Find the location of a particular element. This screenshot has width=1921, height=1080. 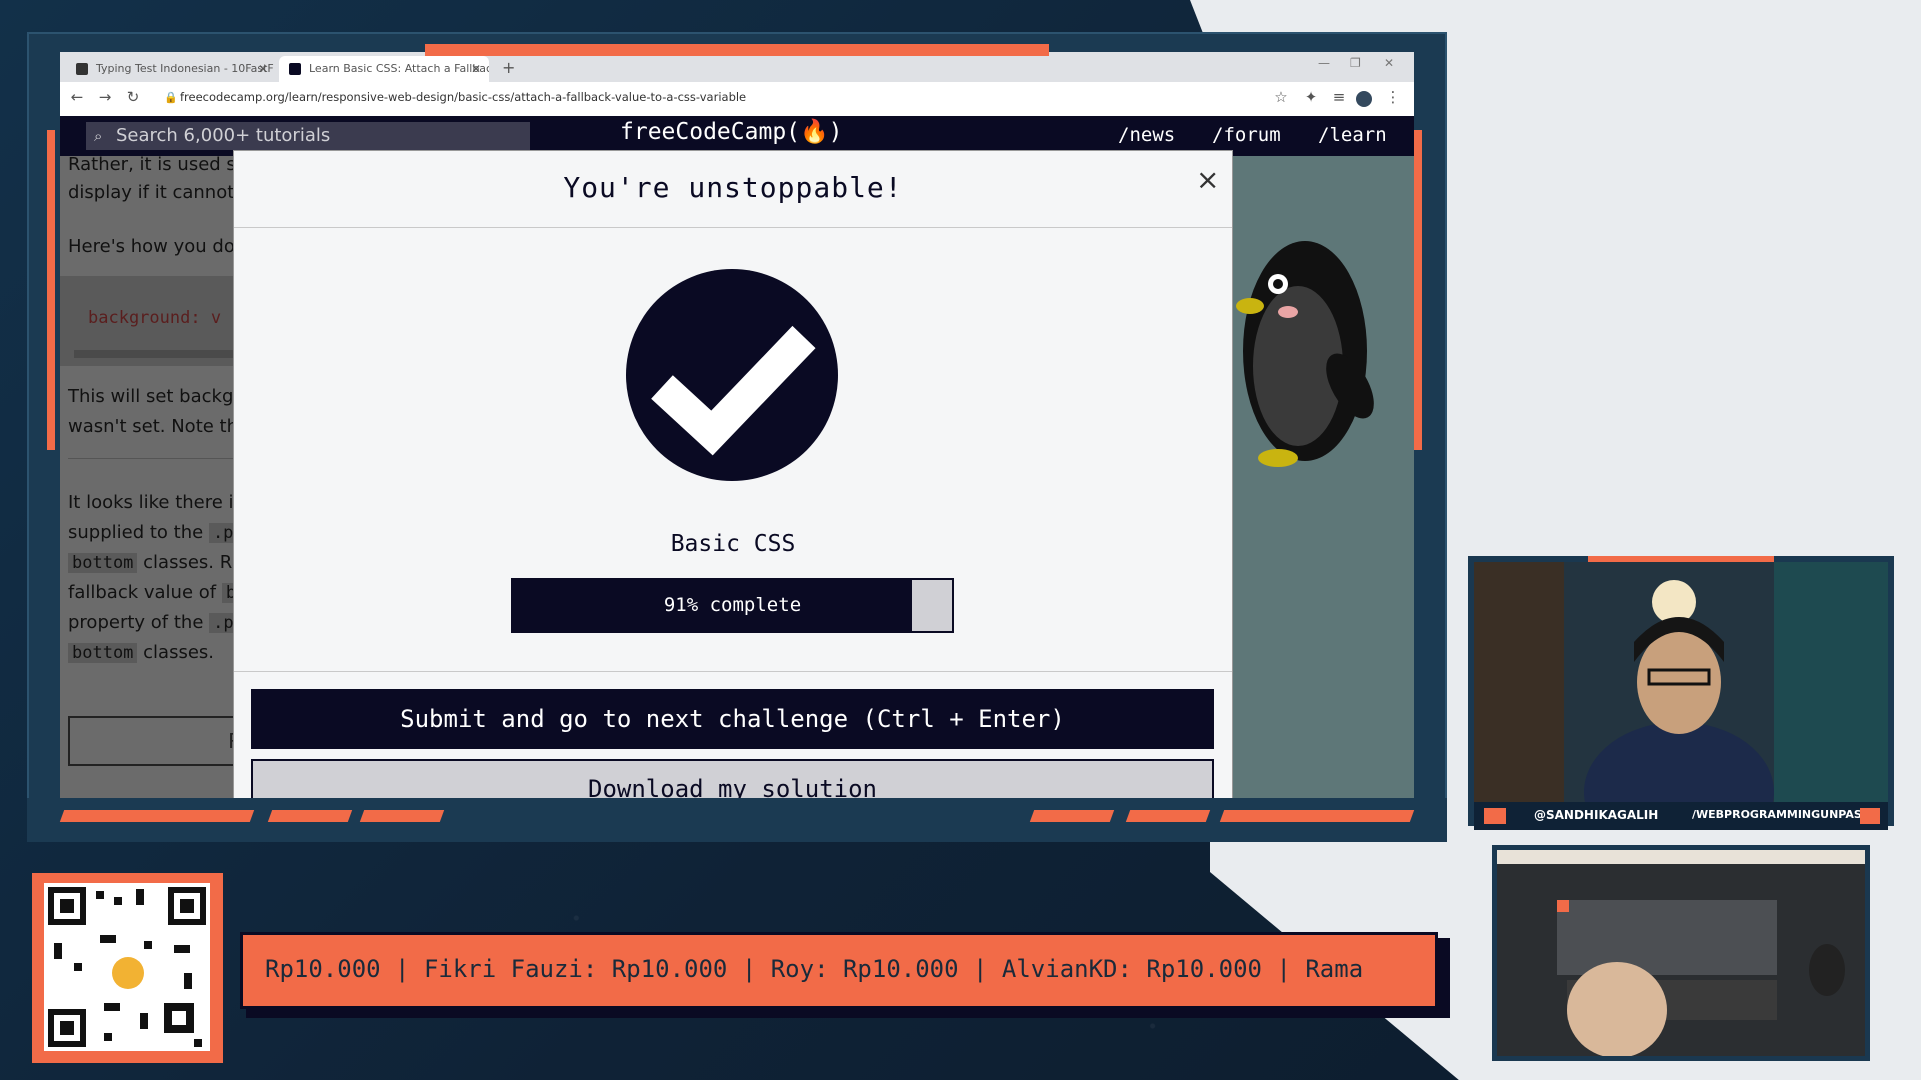

modal-title: You're unstoppable! is located at coordinates (733, 187).